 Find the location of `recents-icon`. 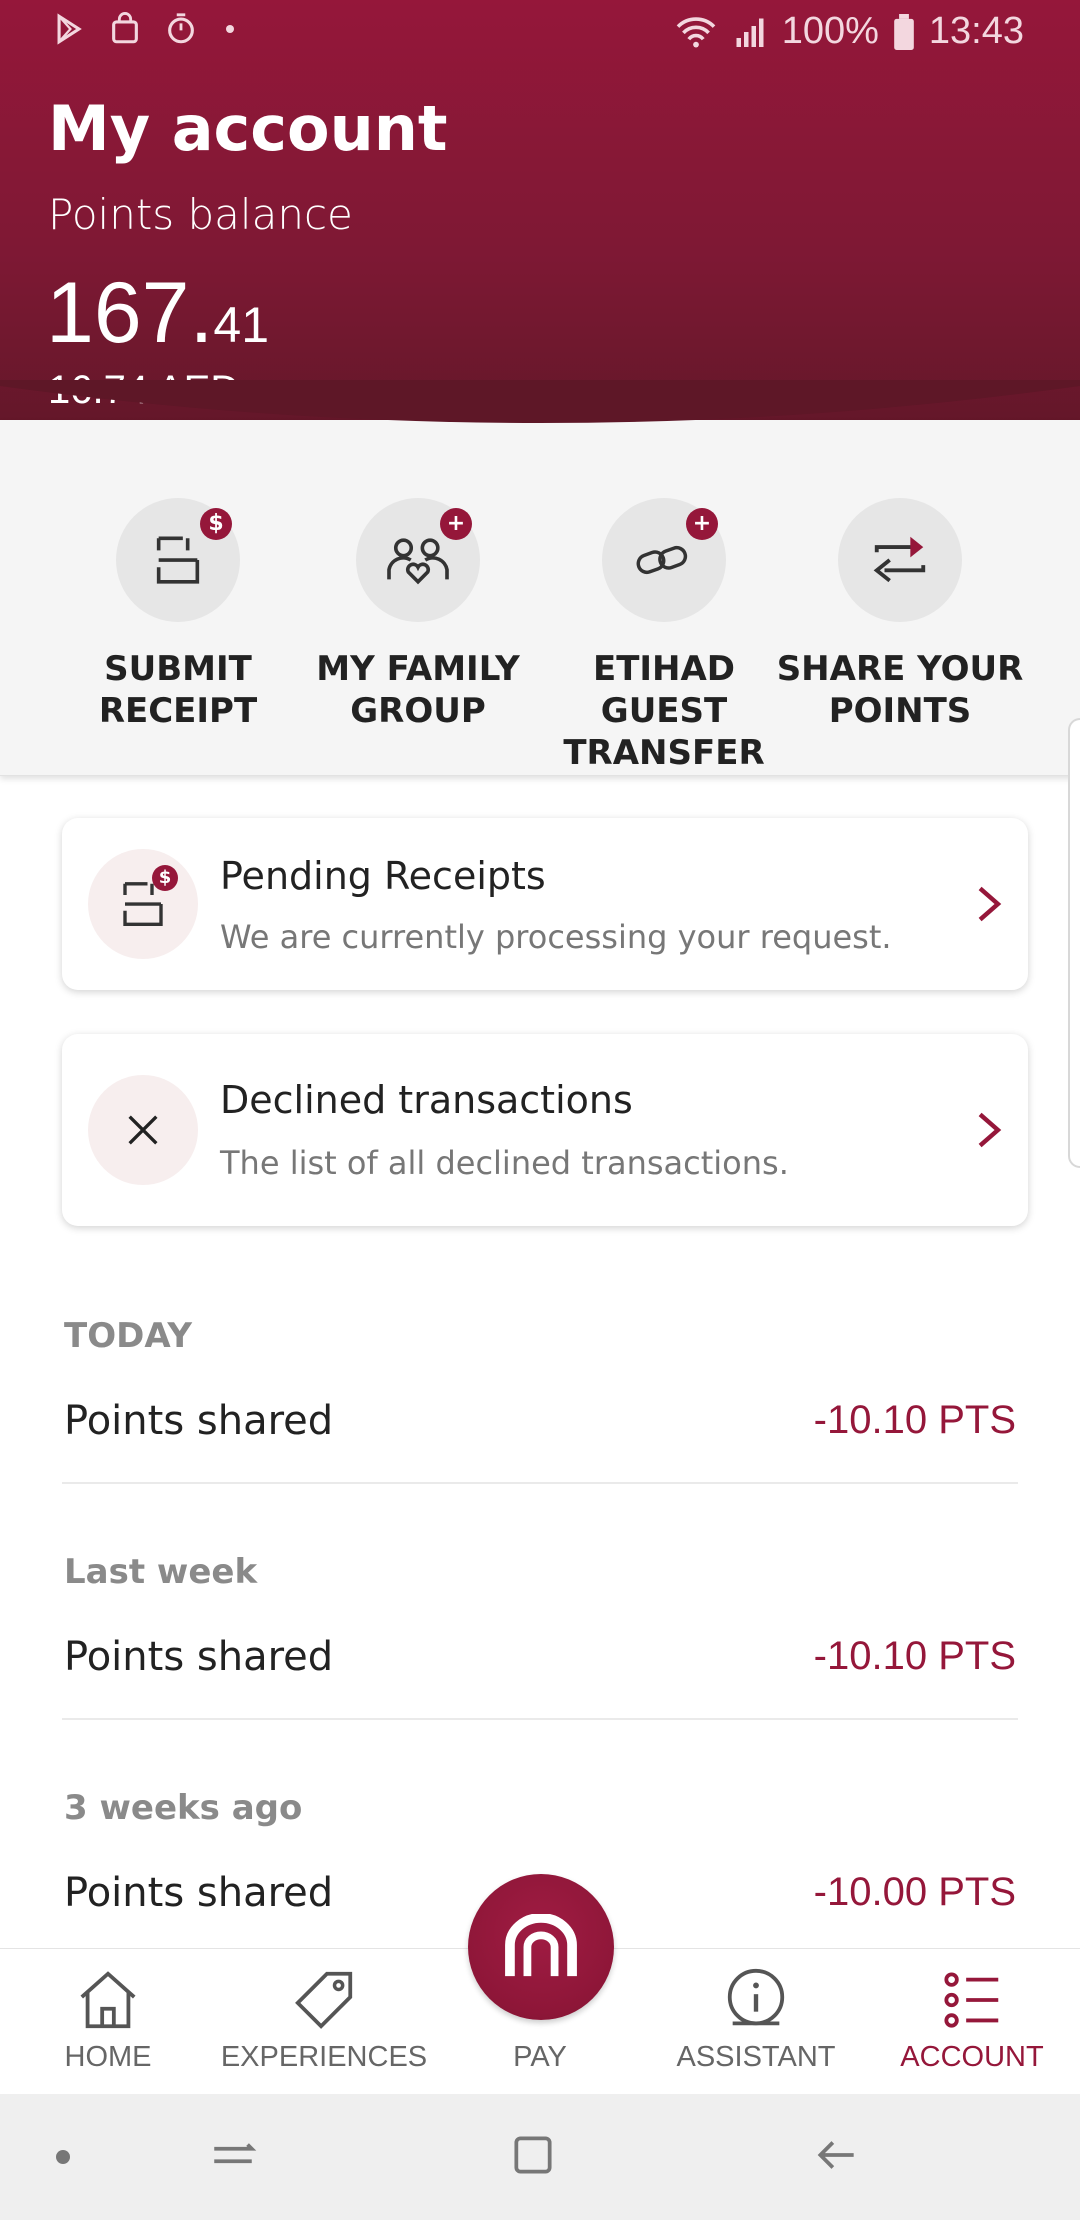

recents-icon is located at coordinates (233, 2155).